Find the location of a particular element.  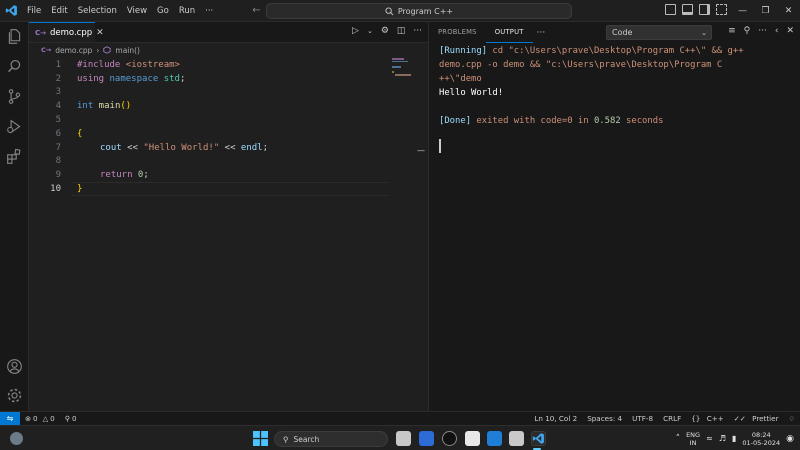

code-token: ; is located at coordinates (265, 147).